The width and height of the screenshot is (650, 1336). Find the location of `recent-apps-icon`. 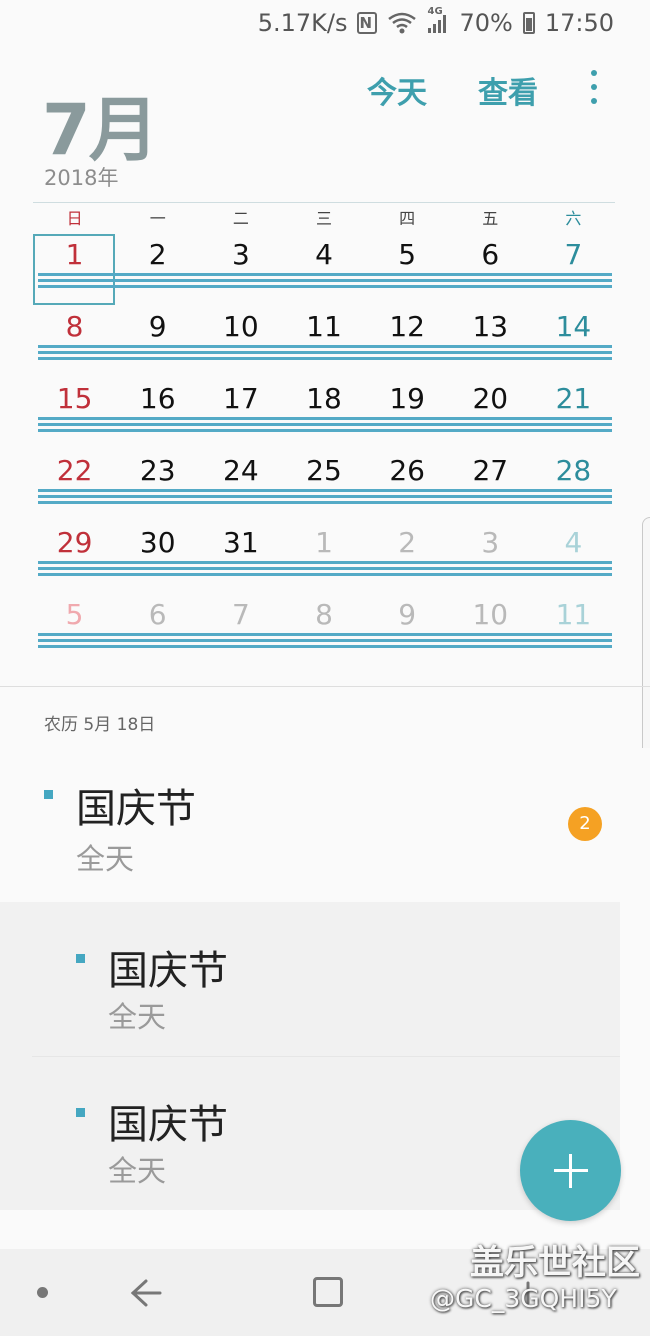

recent-apps-icon is located at coordinates (328, 1292).